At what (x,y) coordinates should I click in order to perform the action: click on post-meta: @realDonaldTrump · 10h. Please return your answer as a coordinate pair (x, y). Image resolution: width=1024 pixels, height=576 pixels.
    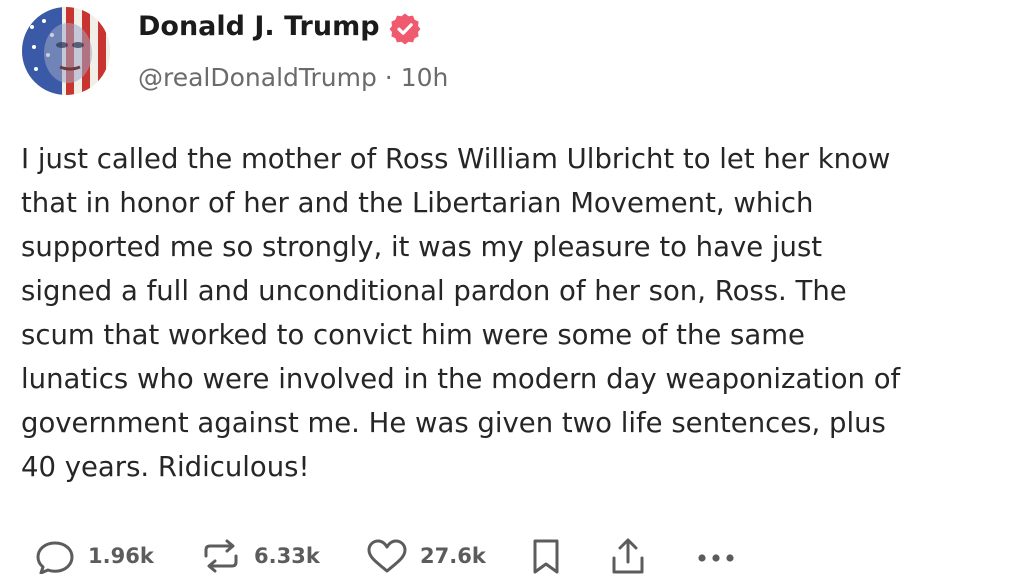
    Looking at the image, I should click on (293, 78).